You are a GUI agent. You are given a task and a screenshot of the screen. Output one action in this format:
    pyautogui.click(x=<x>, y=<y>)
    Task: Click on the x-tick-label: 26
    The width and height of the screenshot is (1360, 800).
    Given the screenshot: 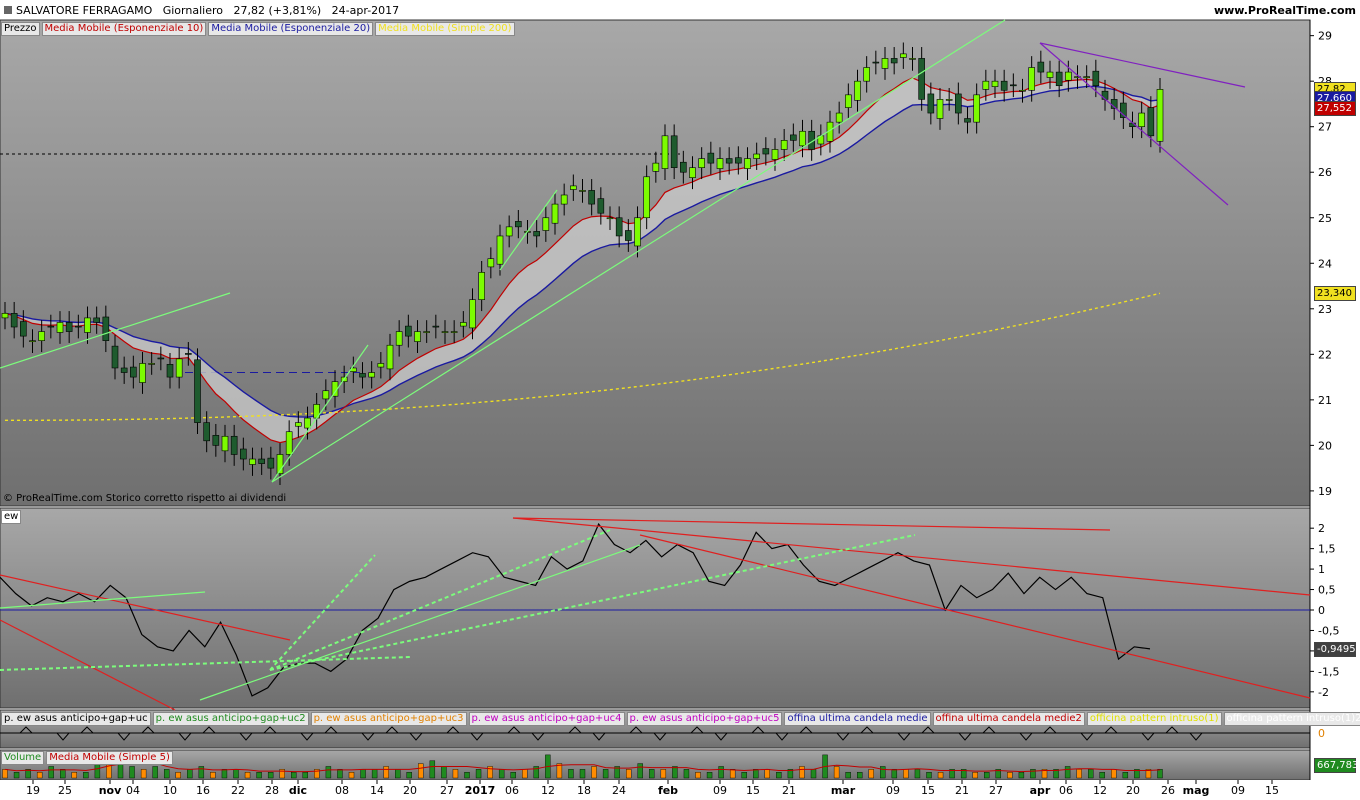 What is the action you would take?
    pyautogui.click(x=1168, y=790)
    